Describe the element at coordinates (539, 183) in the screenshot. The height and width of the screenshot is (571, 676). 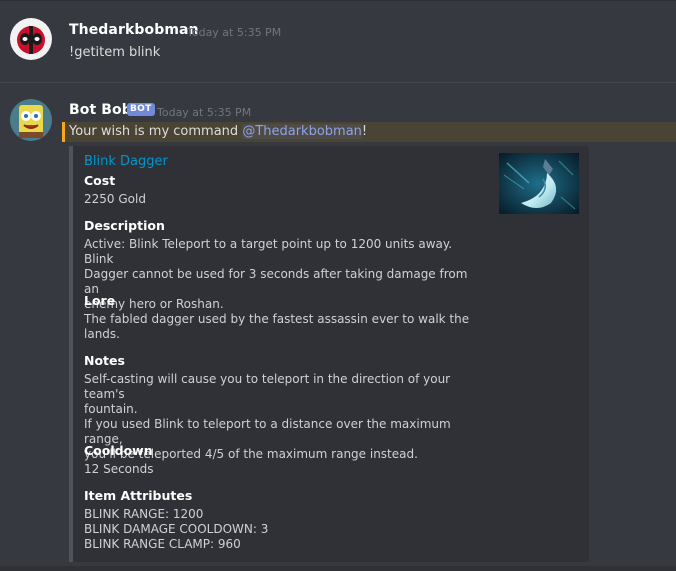
I see `blink-dagger-icon` at that location.